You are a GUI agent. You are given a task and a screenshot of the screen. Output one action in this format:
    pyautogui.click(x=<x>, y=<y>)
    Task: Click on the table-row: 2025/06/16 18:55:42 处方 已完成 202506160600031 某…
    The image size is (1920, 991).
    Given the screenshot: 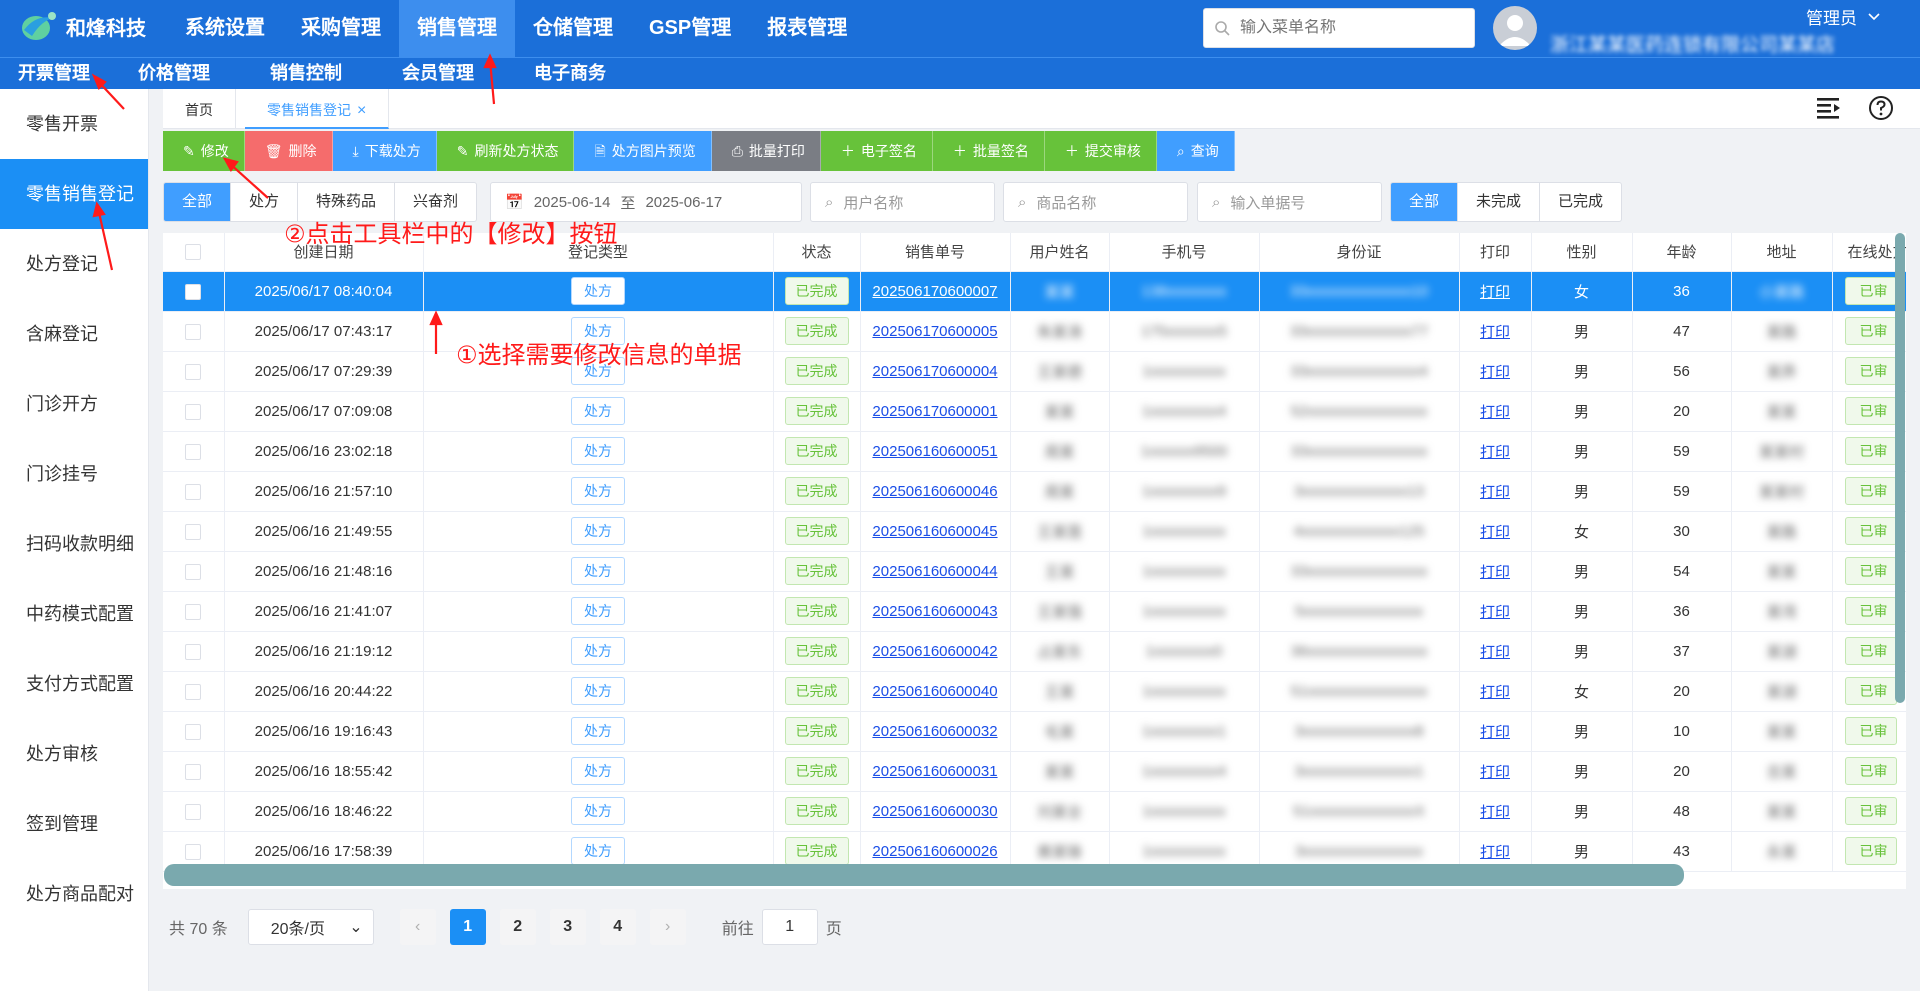 What is the action you would take?
    pyautogui.click(x=1034, y=771)
    